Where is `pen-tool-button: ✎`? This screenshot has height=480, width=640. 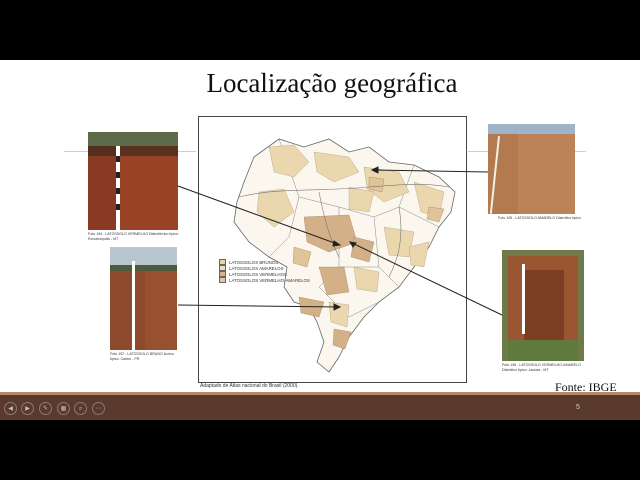
pen-tool-button: ✎ is located at coordinates (45, 408).